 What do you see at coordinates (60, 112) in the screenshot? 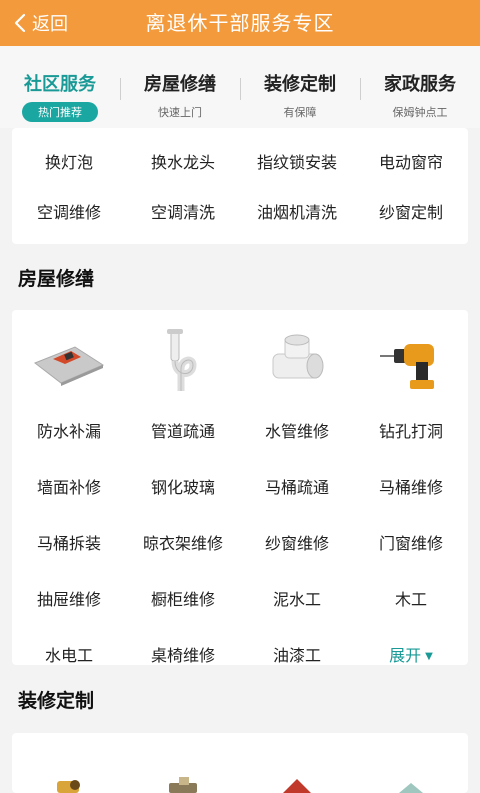
I see `tab-subtitle: 热门推荐` at bounding box center [60, 112].